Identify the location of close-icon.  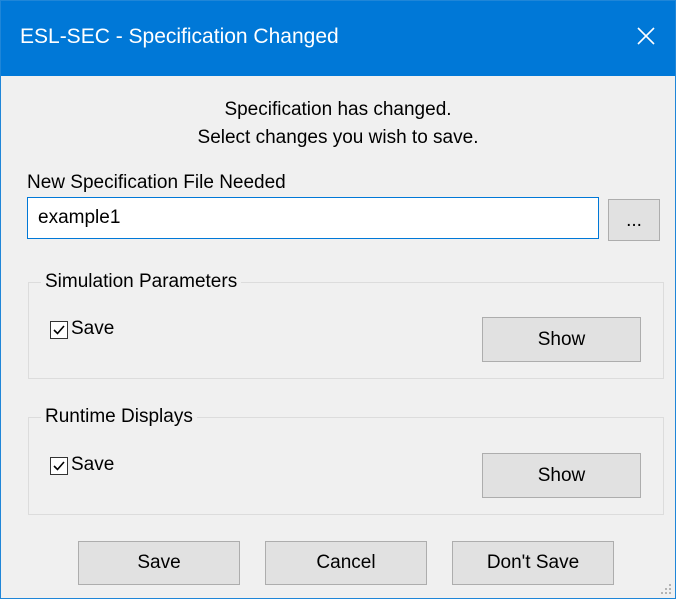
(646, 38).